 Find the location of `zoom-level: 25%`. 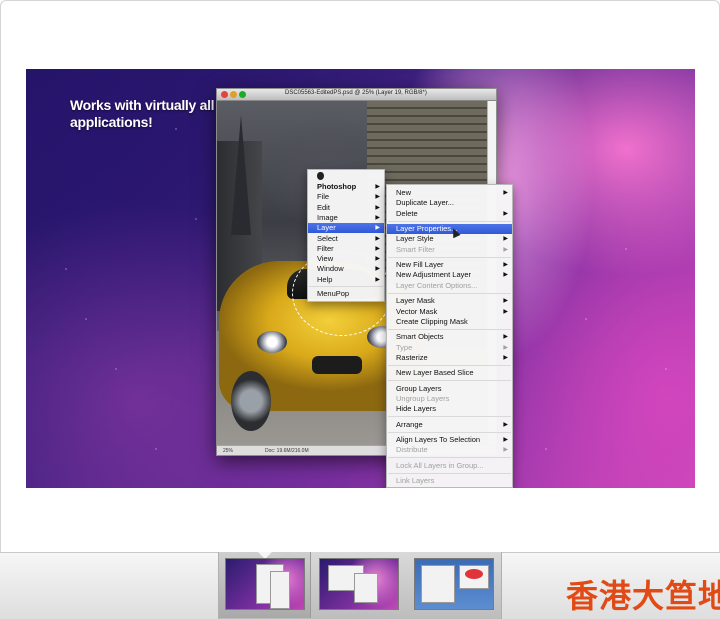

zoom-level: 25% is located at coordinates (228, 451).